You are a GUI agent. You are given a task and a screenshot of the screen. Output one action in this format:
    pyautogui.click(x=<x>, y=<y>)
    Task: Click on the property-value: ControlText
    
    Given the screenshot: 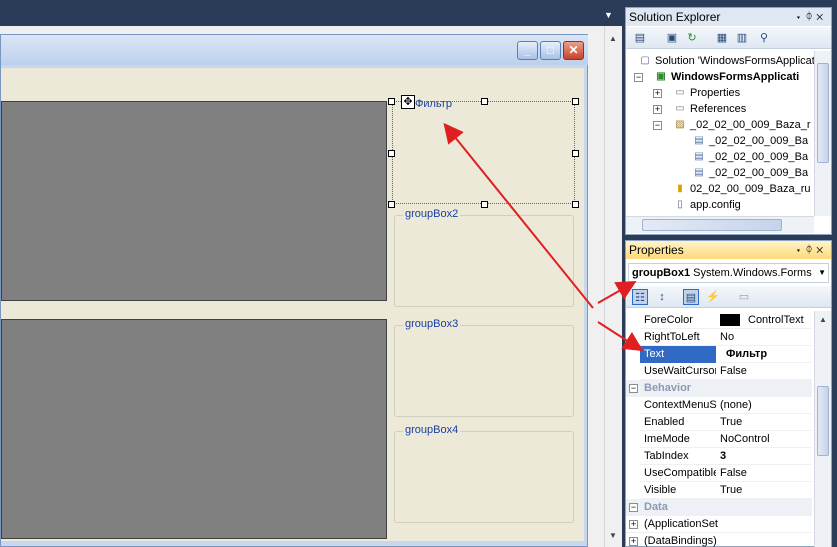 What is the action you would take?
    pyautogui.click(x=766, y=320)
    